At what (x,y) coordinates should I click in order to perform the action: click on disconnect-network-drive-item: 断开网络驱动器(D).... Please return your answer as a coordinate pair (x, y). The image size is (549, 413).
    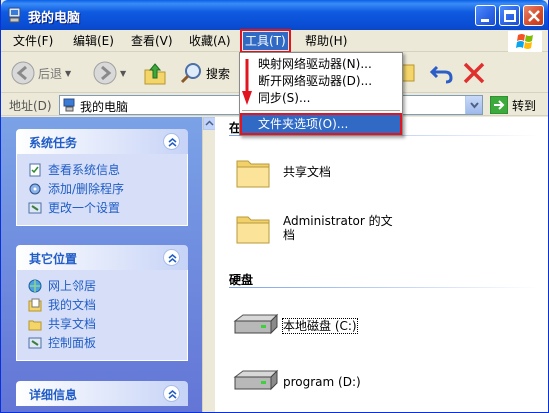
    Looking at the image, I should click on (315, 81).